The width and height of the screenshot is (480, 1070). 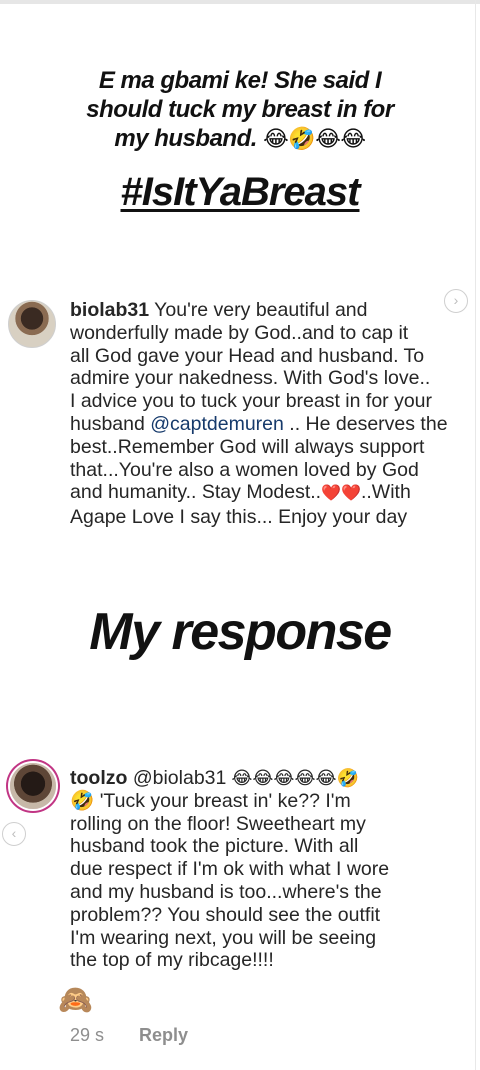 I want to click on see-no-evil-monkey-icon: 🙈, so click(x=75, y=999).